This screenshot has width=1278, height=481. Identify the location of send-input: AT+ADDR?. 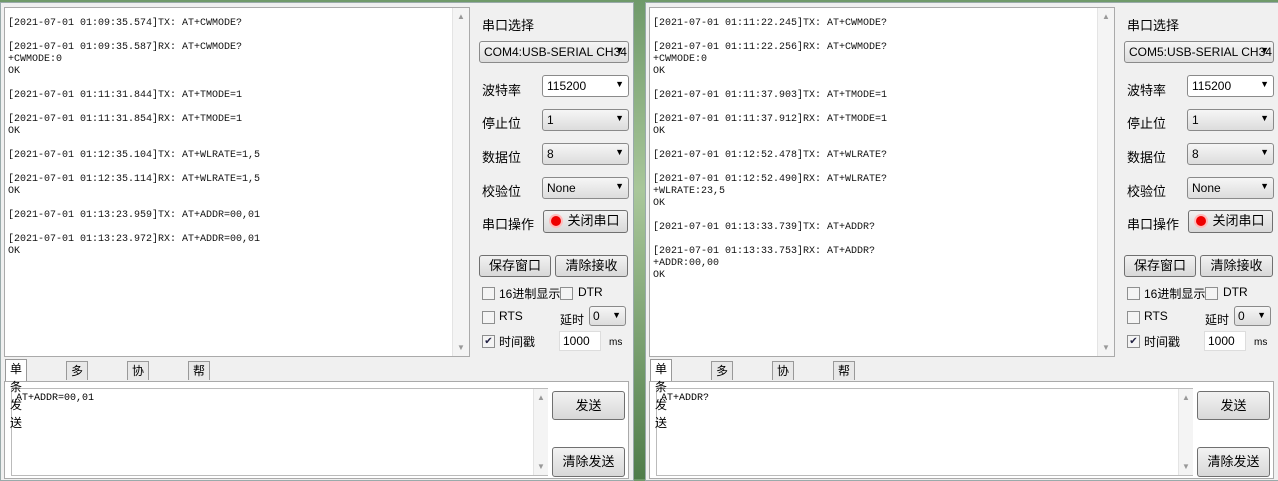
(924, 432).